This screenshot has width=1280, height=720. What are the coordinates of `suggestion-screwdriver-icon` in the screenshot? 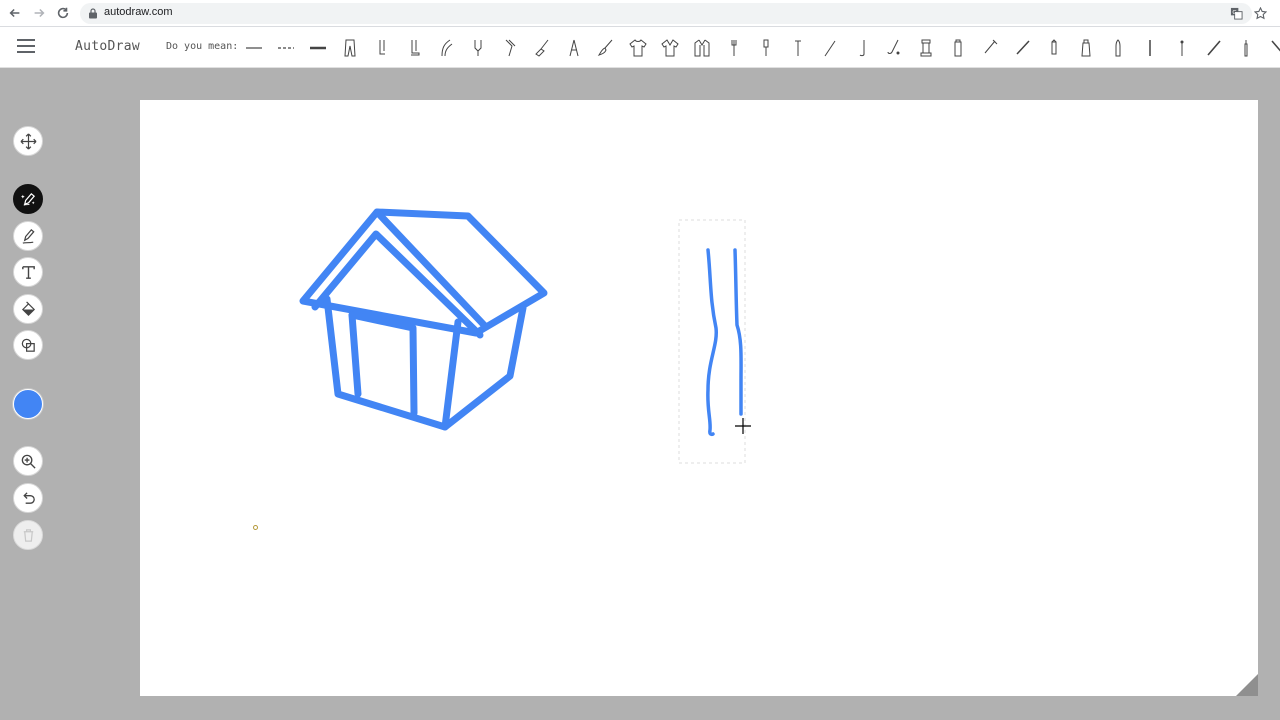 It's located at (766, 48).